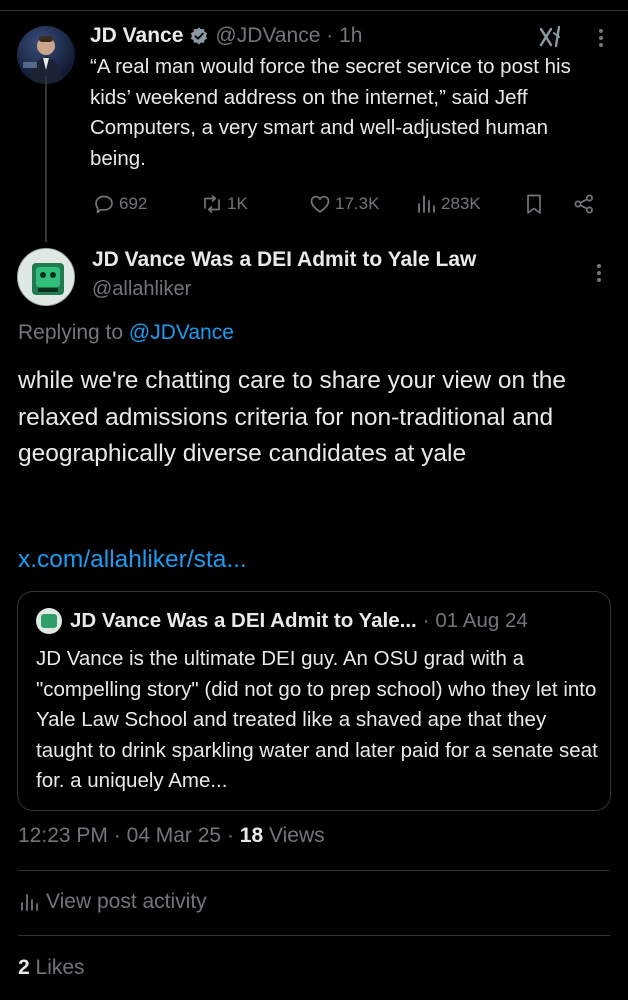 The height and width of the screenshot is (1000, 628). Describe the element at coordinates (104, 204) in the screenshot. I see `reply-icon` at that location.